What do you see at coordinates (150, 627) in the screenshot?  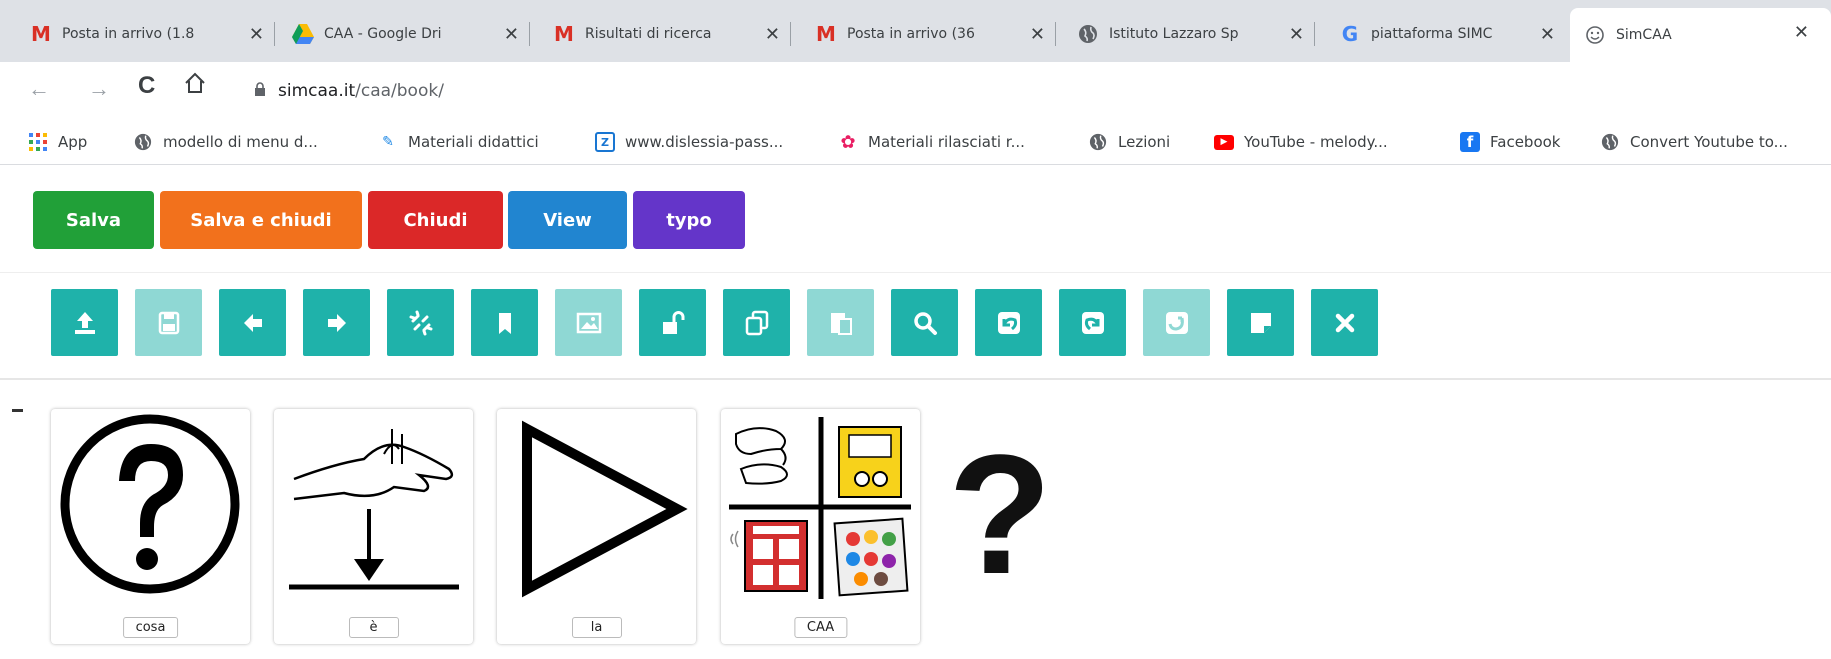 I see `card-label: cosa` at bounding box center [150, 627].